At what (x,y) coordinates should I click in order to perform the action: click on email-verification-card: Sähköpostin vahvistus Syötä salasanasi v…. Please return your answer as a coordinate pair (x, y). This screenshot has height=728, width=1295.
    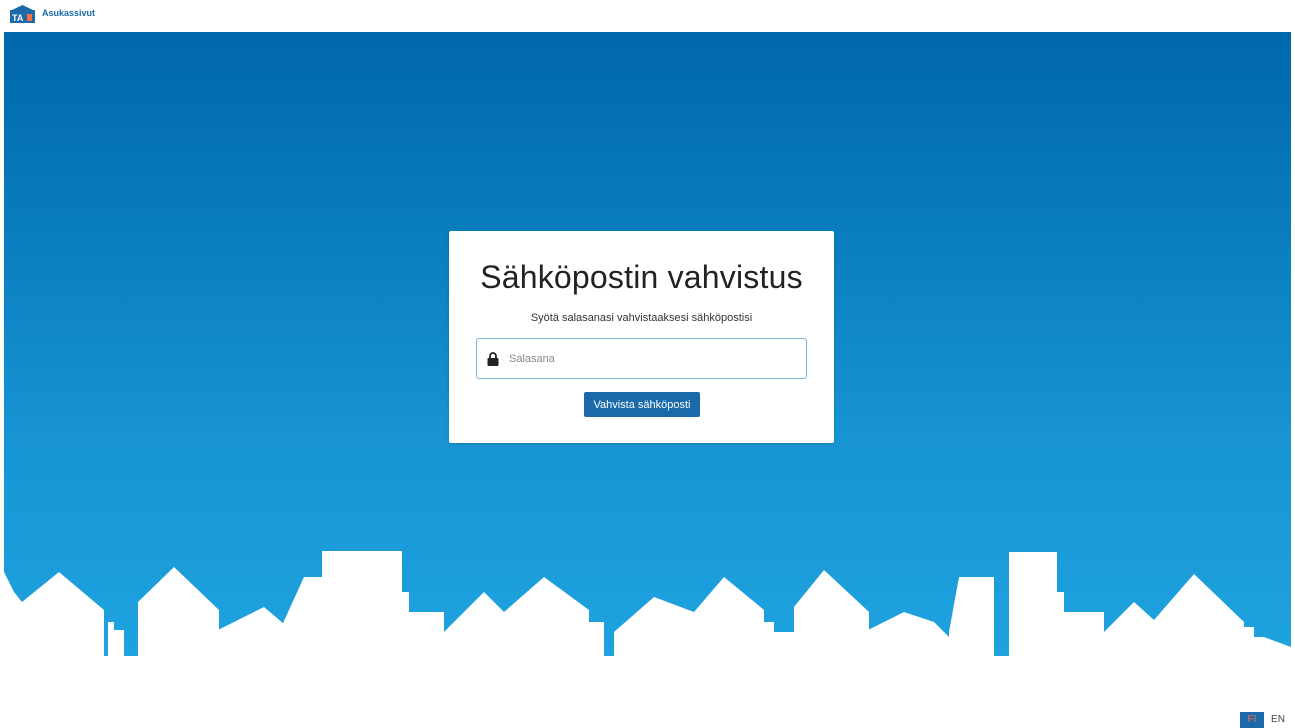
    Looking at the image, I should click on (641, 337).